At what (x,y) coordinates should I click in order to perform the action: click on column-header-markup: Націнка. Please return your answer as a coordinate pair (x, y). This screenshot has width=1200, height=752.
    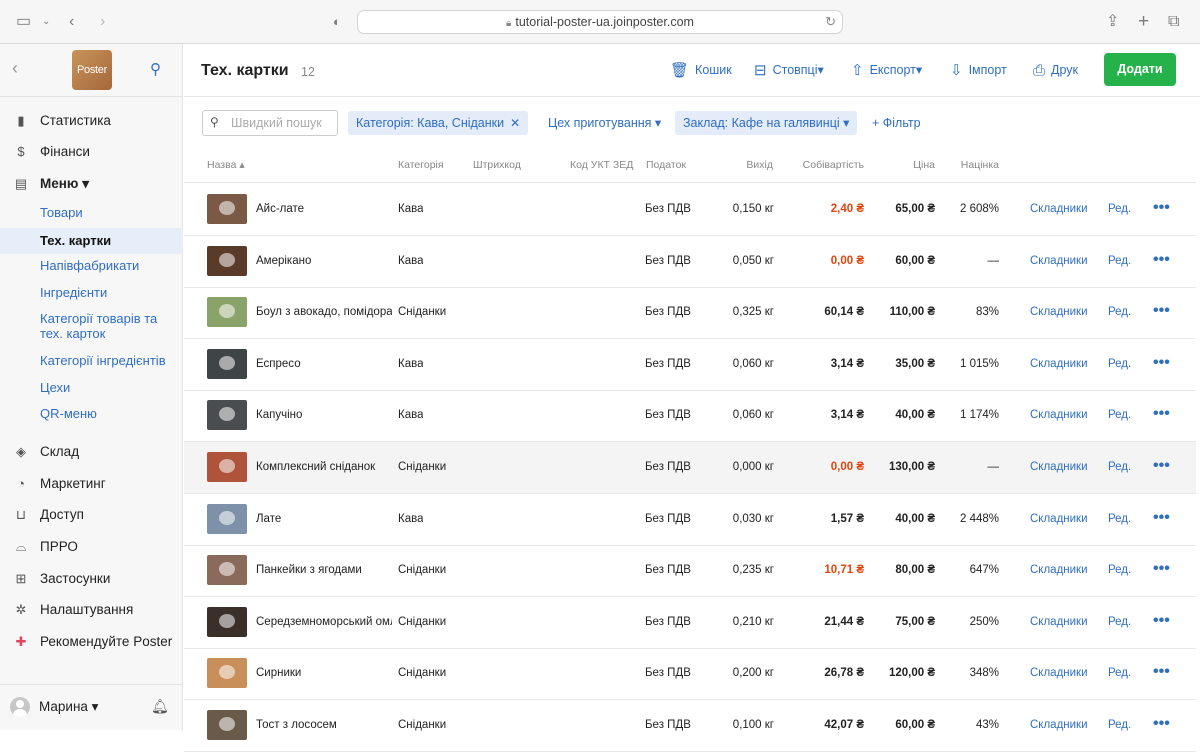
    Looking at the image, I should click on (969, 165).